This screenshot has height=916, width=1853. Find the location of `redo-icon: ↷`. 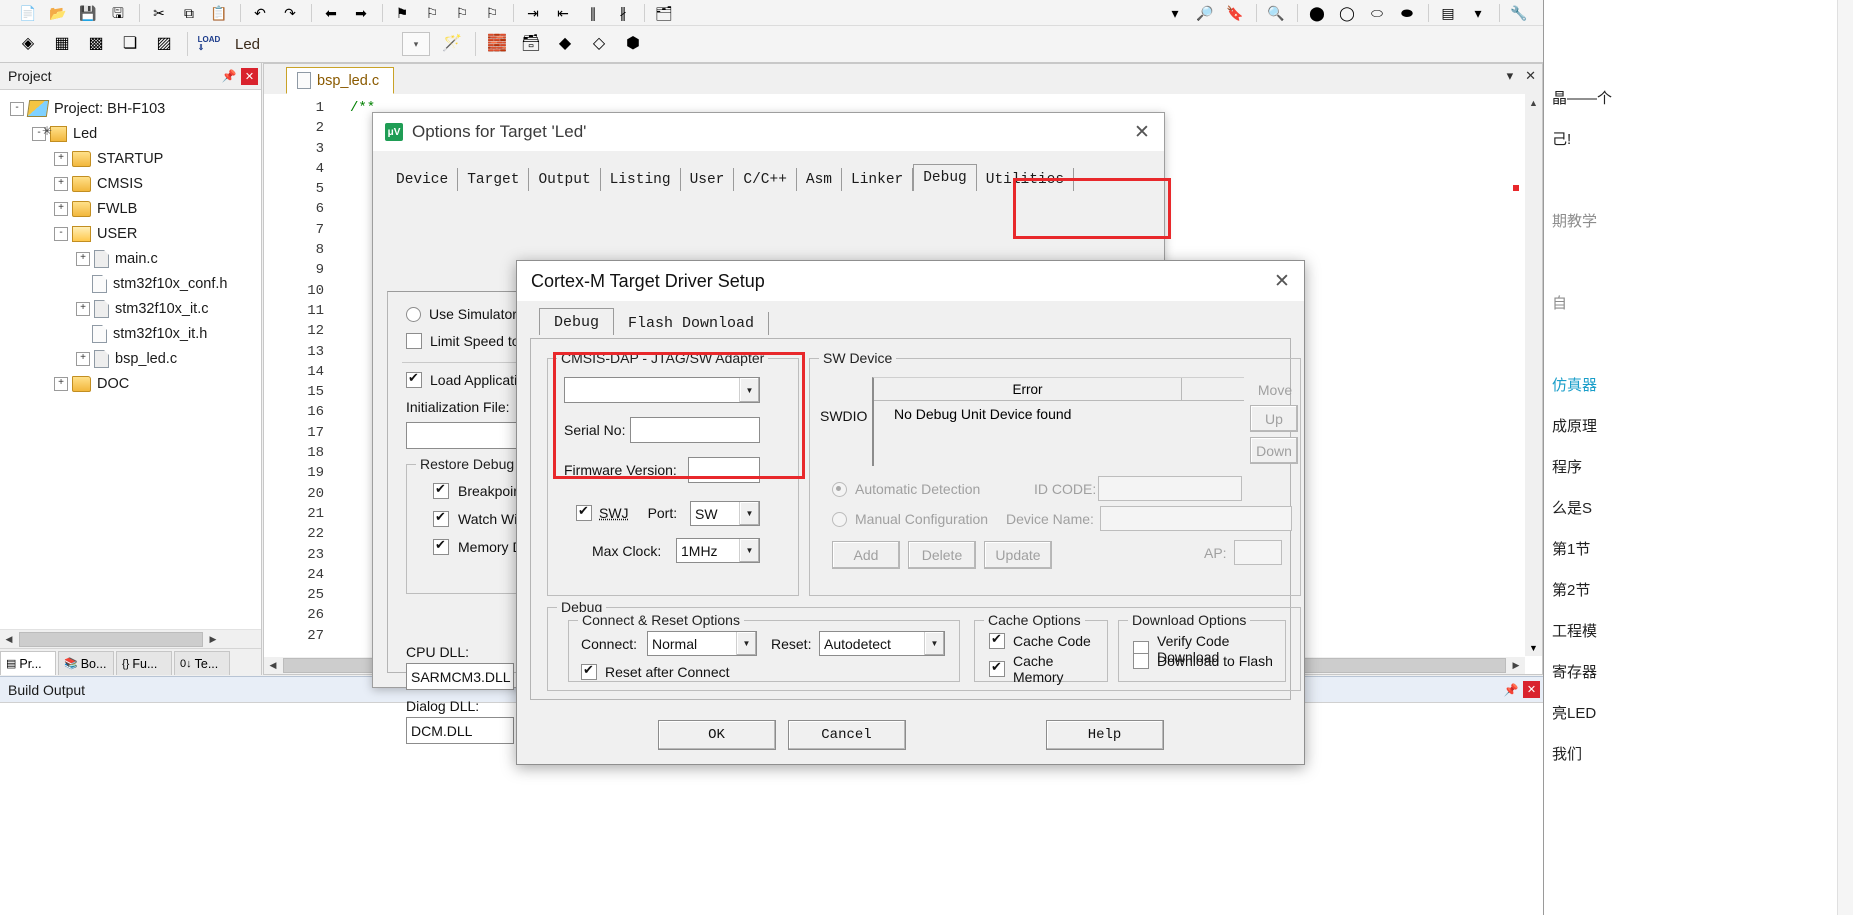

redo-icon: ↷ is located at coordinates (290, 13).